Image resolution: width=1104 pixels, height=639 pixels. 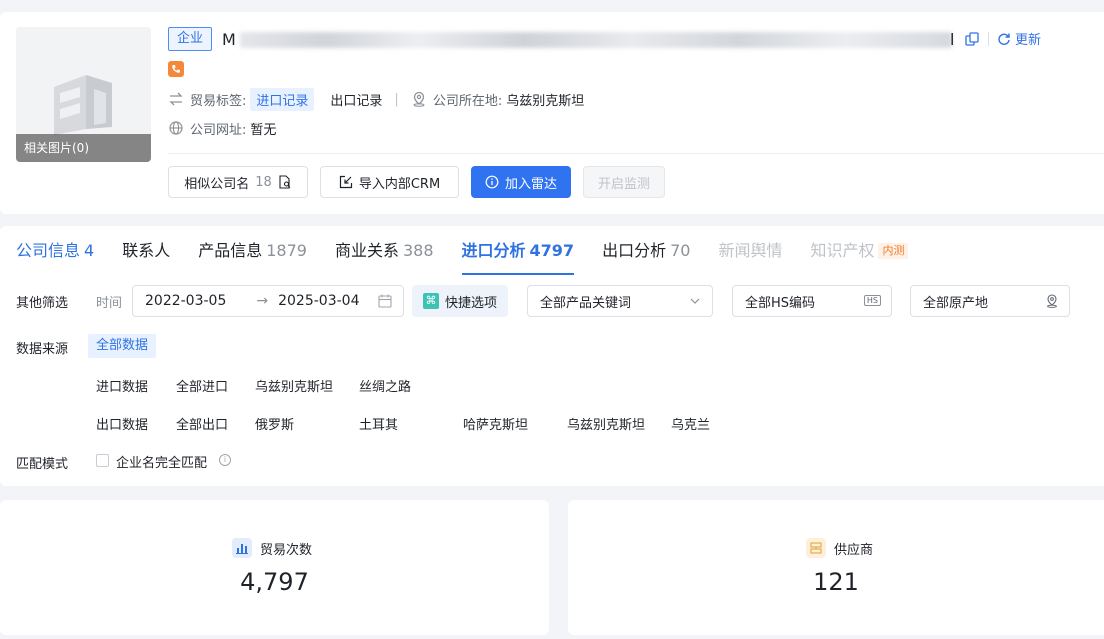 I want to click on hs-code-value: 全部HS编码, so click(x=780, y=303).